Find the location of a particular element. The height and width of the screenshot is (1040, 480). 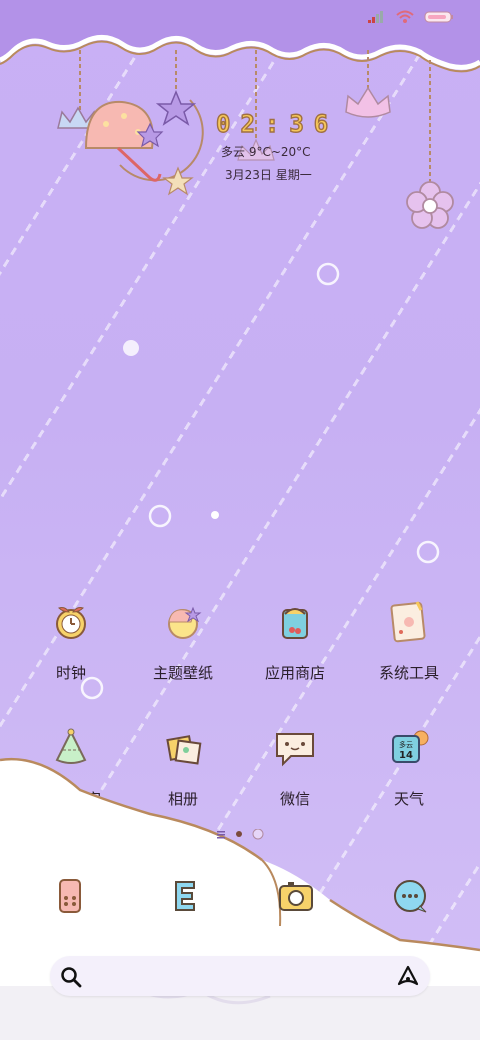

app-label: 系统工具 is located at coordinates (408, 673).